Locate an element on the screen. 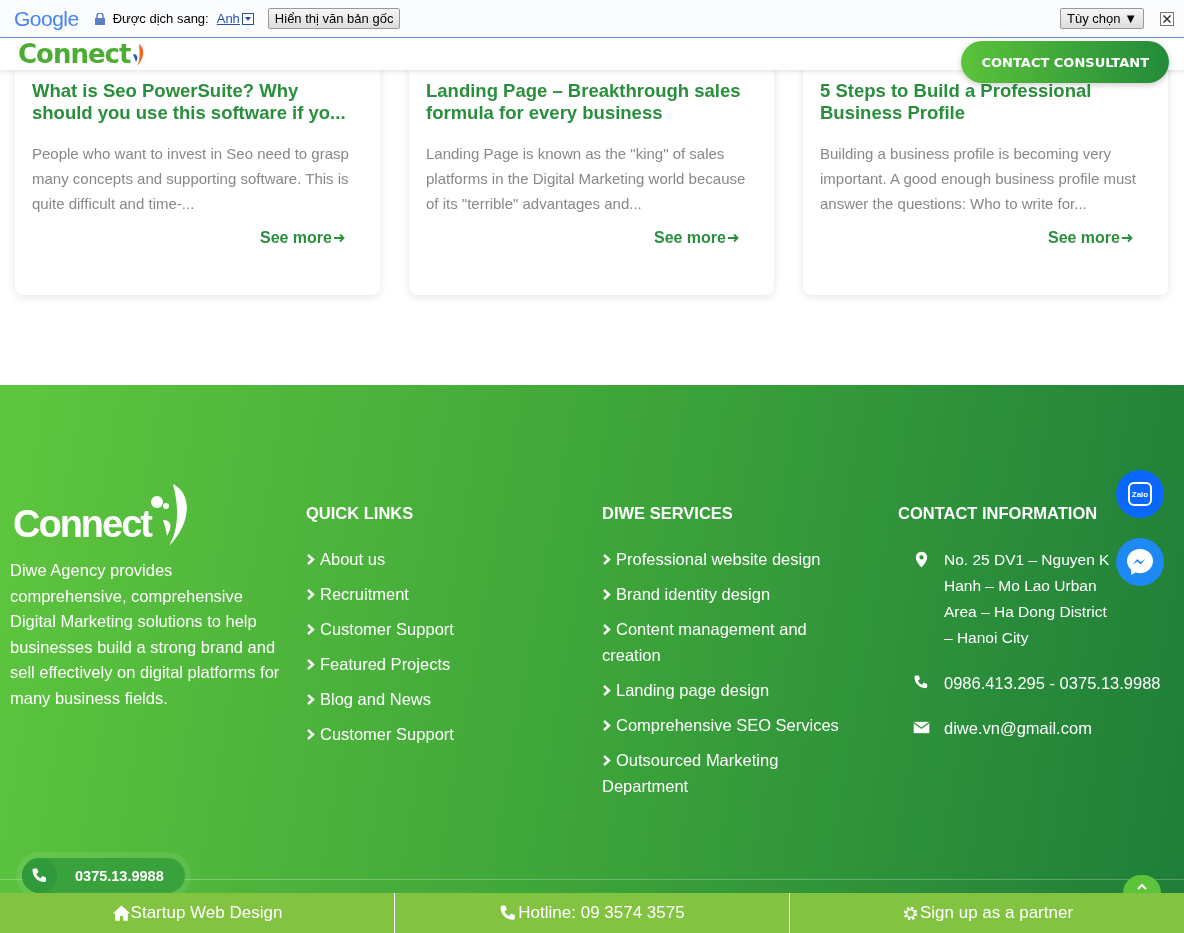 This screenshot has width=1184, height=933. translate-label: Được dịch sang: is located at coordinates (160, 18).